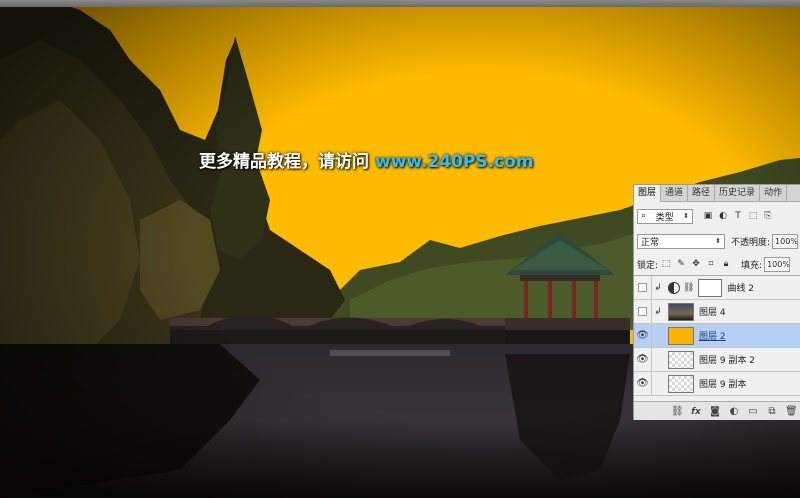  I want to click on layer-9-copy-2: 👁︎ 图层 9 副本 2, so click(717, 359).